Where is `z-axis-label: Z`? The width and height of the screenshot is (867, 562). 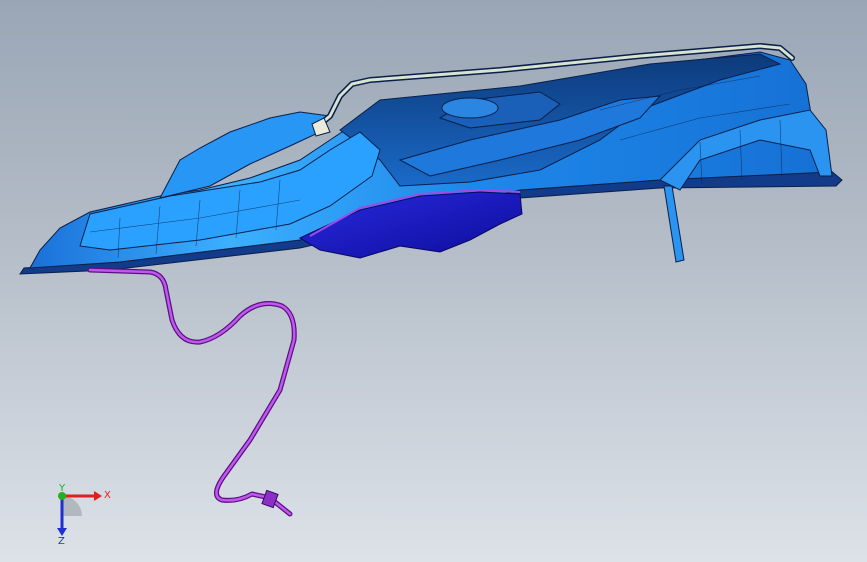 z-axis-label: Z is located at coordinates (61, 541).